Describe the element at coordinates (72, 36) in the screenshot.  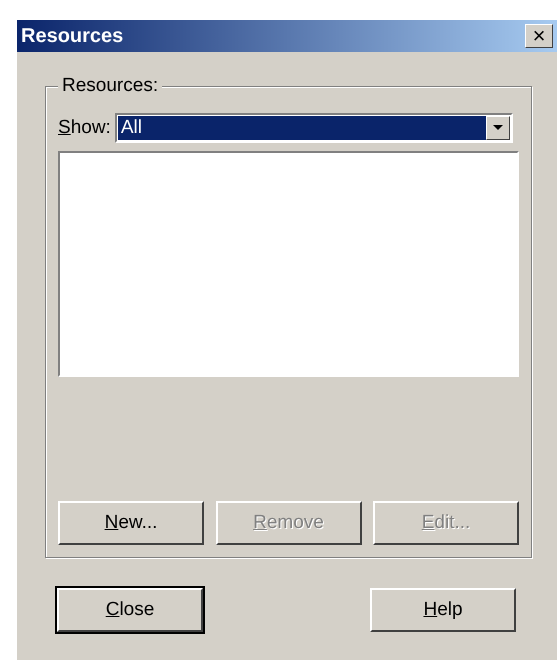
I see `window-title: Resources` at that location.